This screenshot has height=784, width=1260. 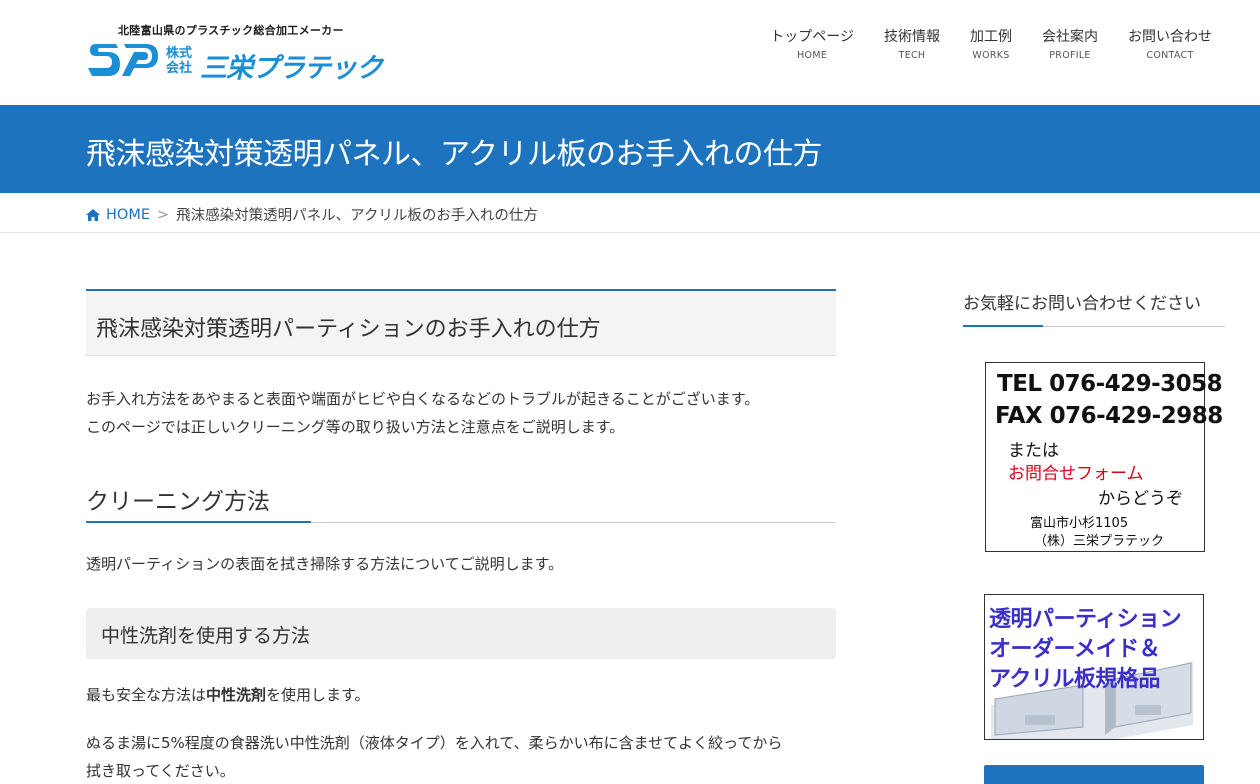 I want to click on sidebar-contact-button, so click(x=1094, y=774).